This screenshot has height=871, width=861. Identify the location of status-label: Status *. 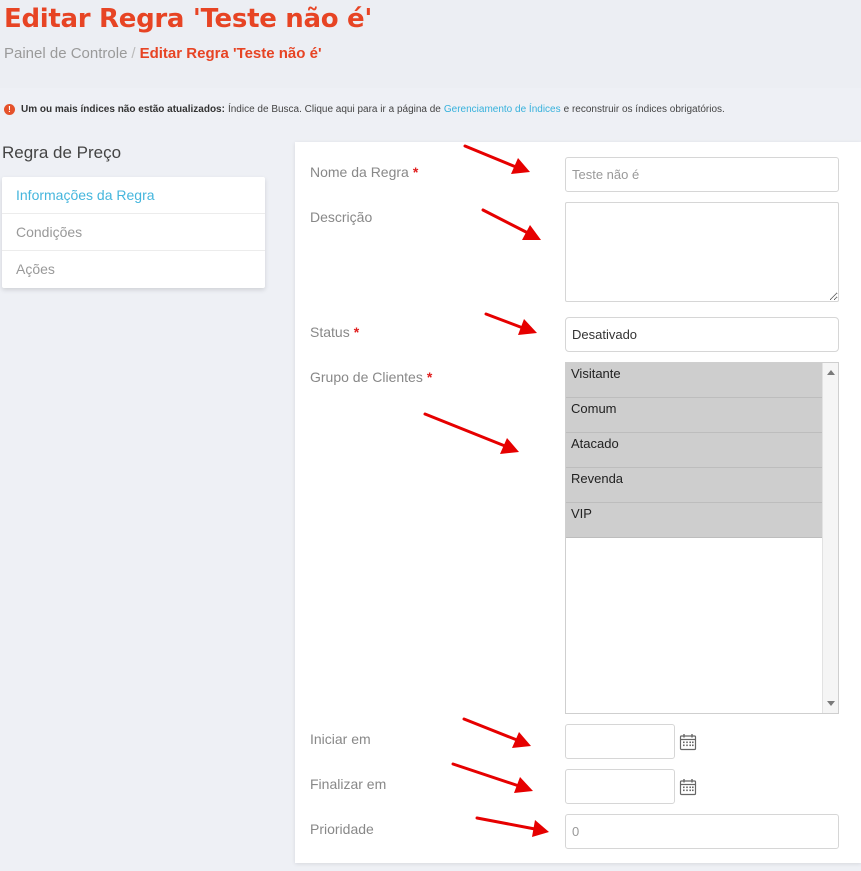
(335, 332).